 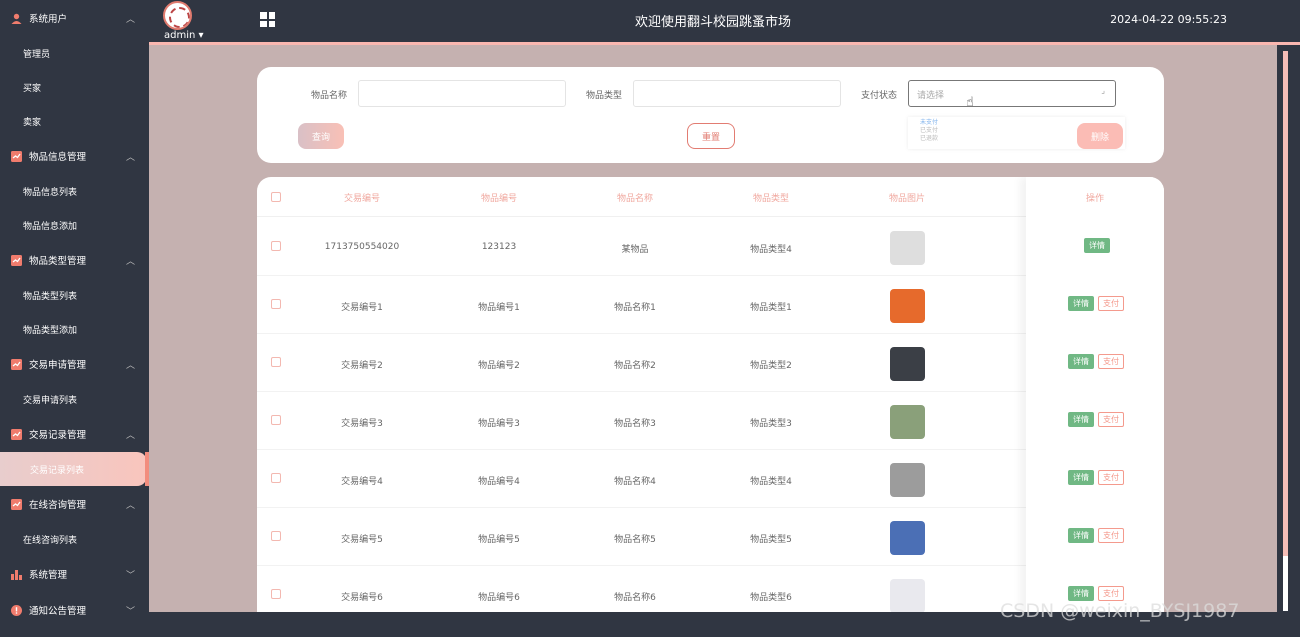 I want to click on col-item-image: 物品图片, so click(x=906, y=199).